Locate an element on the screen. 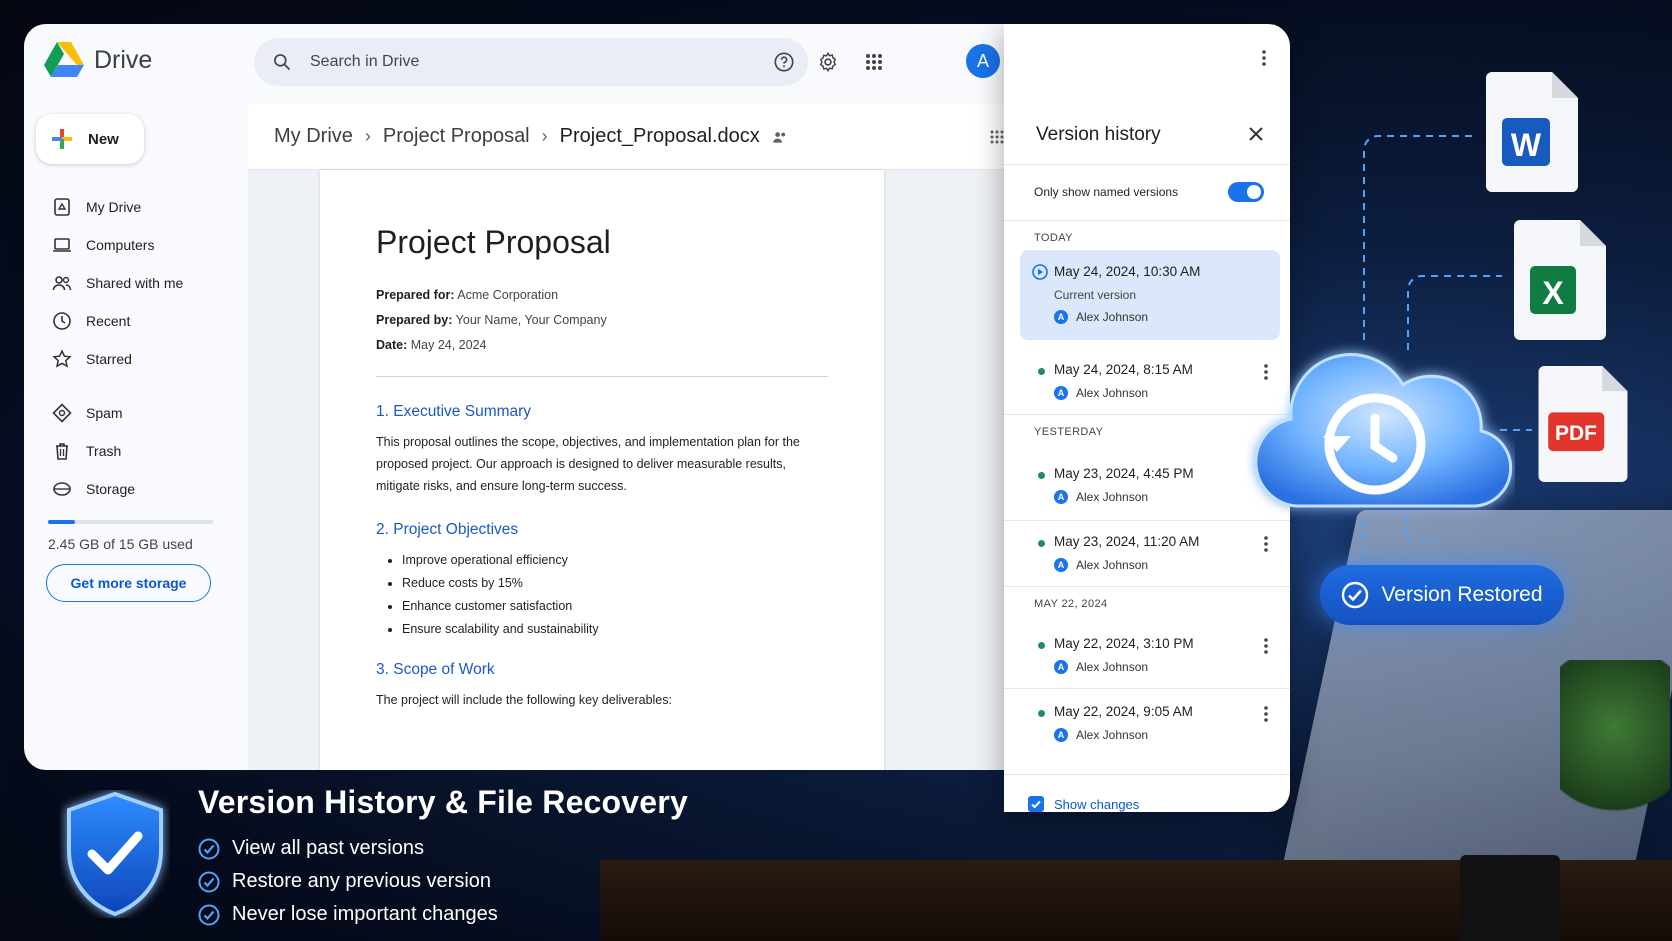  list-item: Enhance customer satisfaction is located at coordinates (615, 606).